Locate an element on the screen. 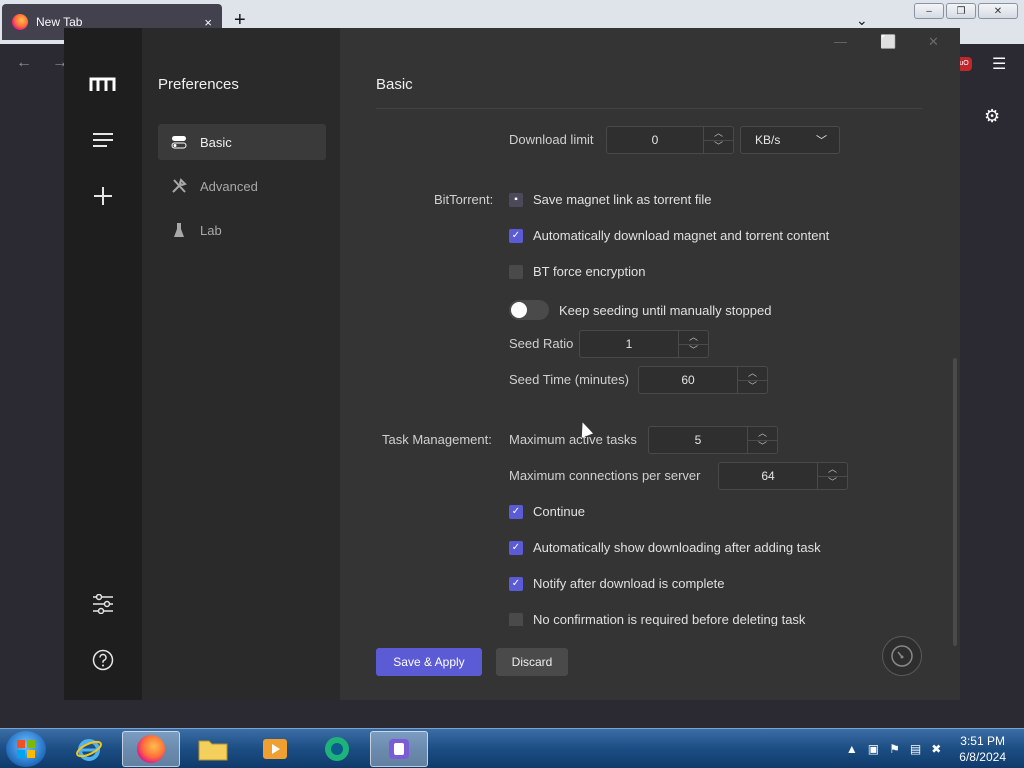 The image size is (1024, 768). sidebar-title: Preferences is located at coordinates (198, 84).